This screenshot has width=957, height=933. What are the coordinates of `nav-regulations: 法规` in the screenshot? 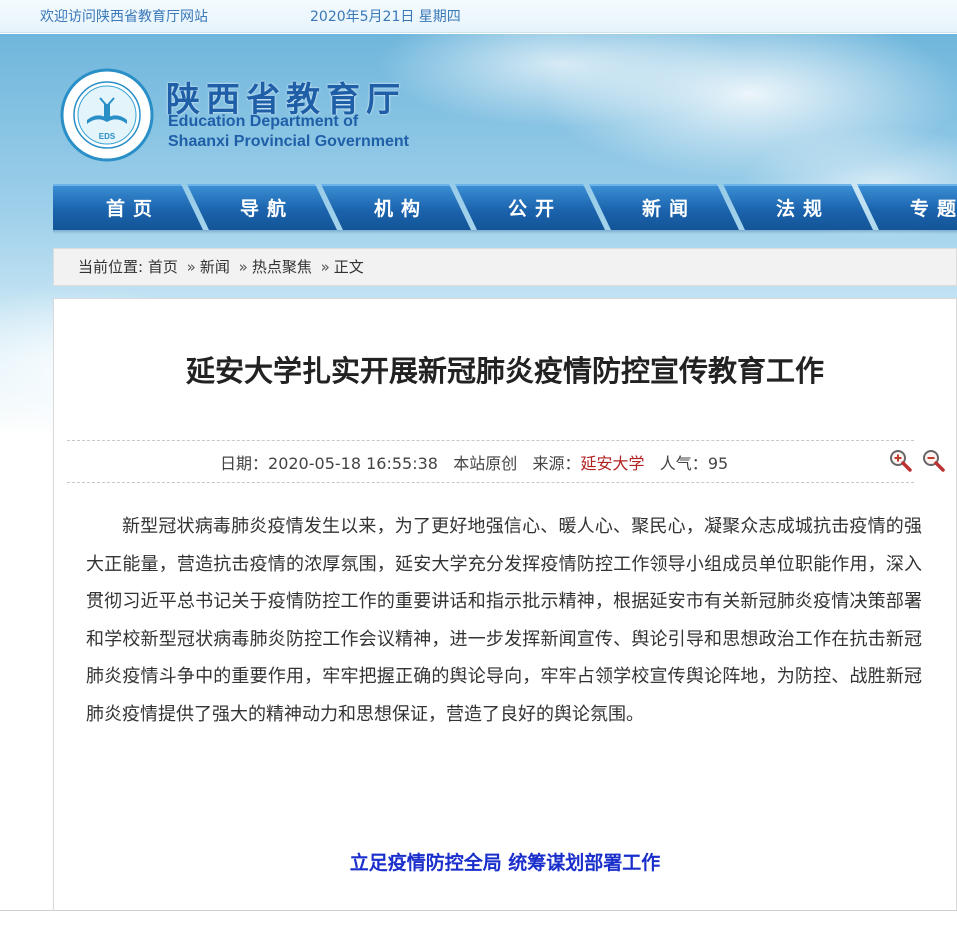 It's located at (798, 207).